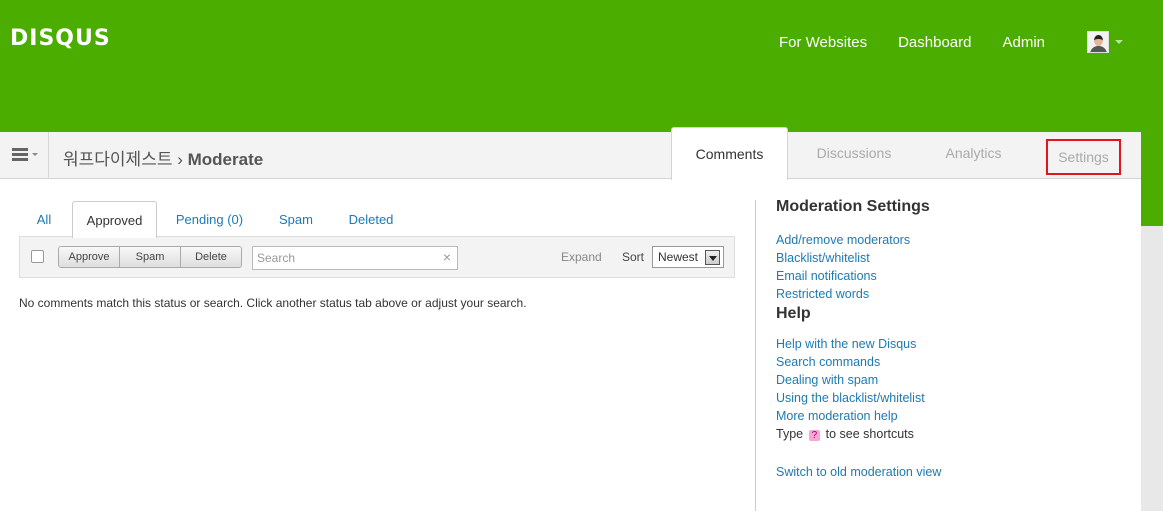  What do you see at coordinates (1023, 42) in the screenshot?
I see `nav-admin: Admin` at bounding box center [1023, 42].